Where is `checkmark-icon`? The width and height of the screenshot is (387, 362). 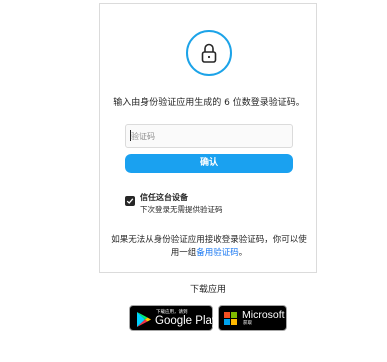
checkmark-icon is located at coordinates (130, 201).